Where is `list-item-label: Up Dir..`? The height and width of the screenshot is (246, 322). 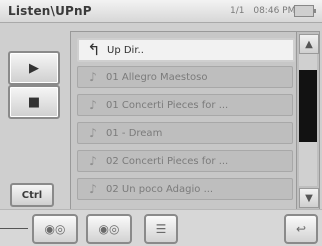 list-item-label: Up Dir.. is located at coordinates (125, 50).